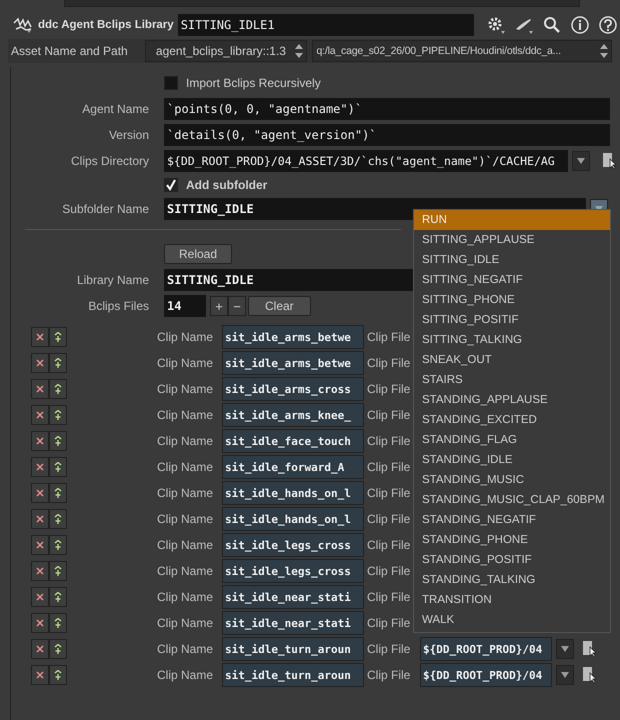  Describe the element at coordinates (512, 340) in the screenshot. I see `menu-item: SITTING_TALKING` at that location.